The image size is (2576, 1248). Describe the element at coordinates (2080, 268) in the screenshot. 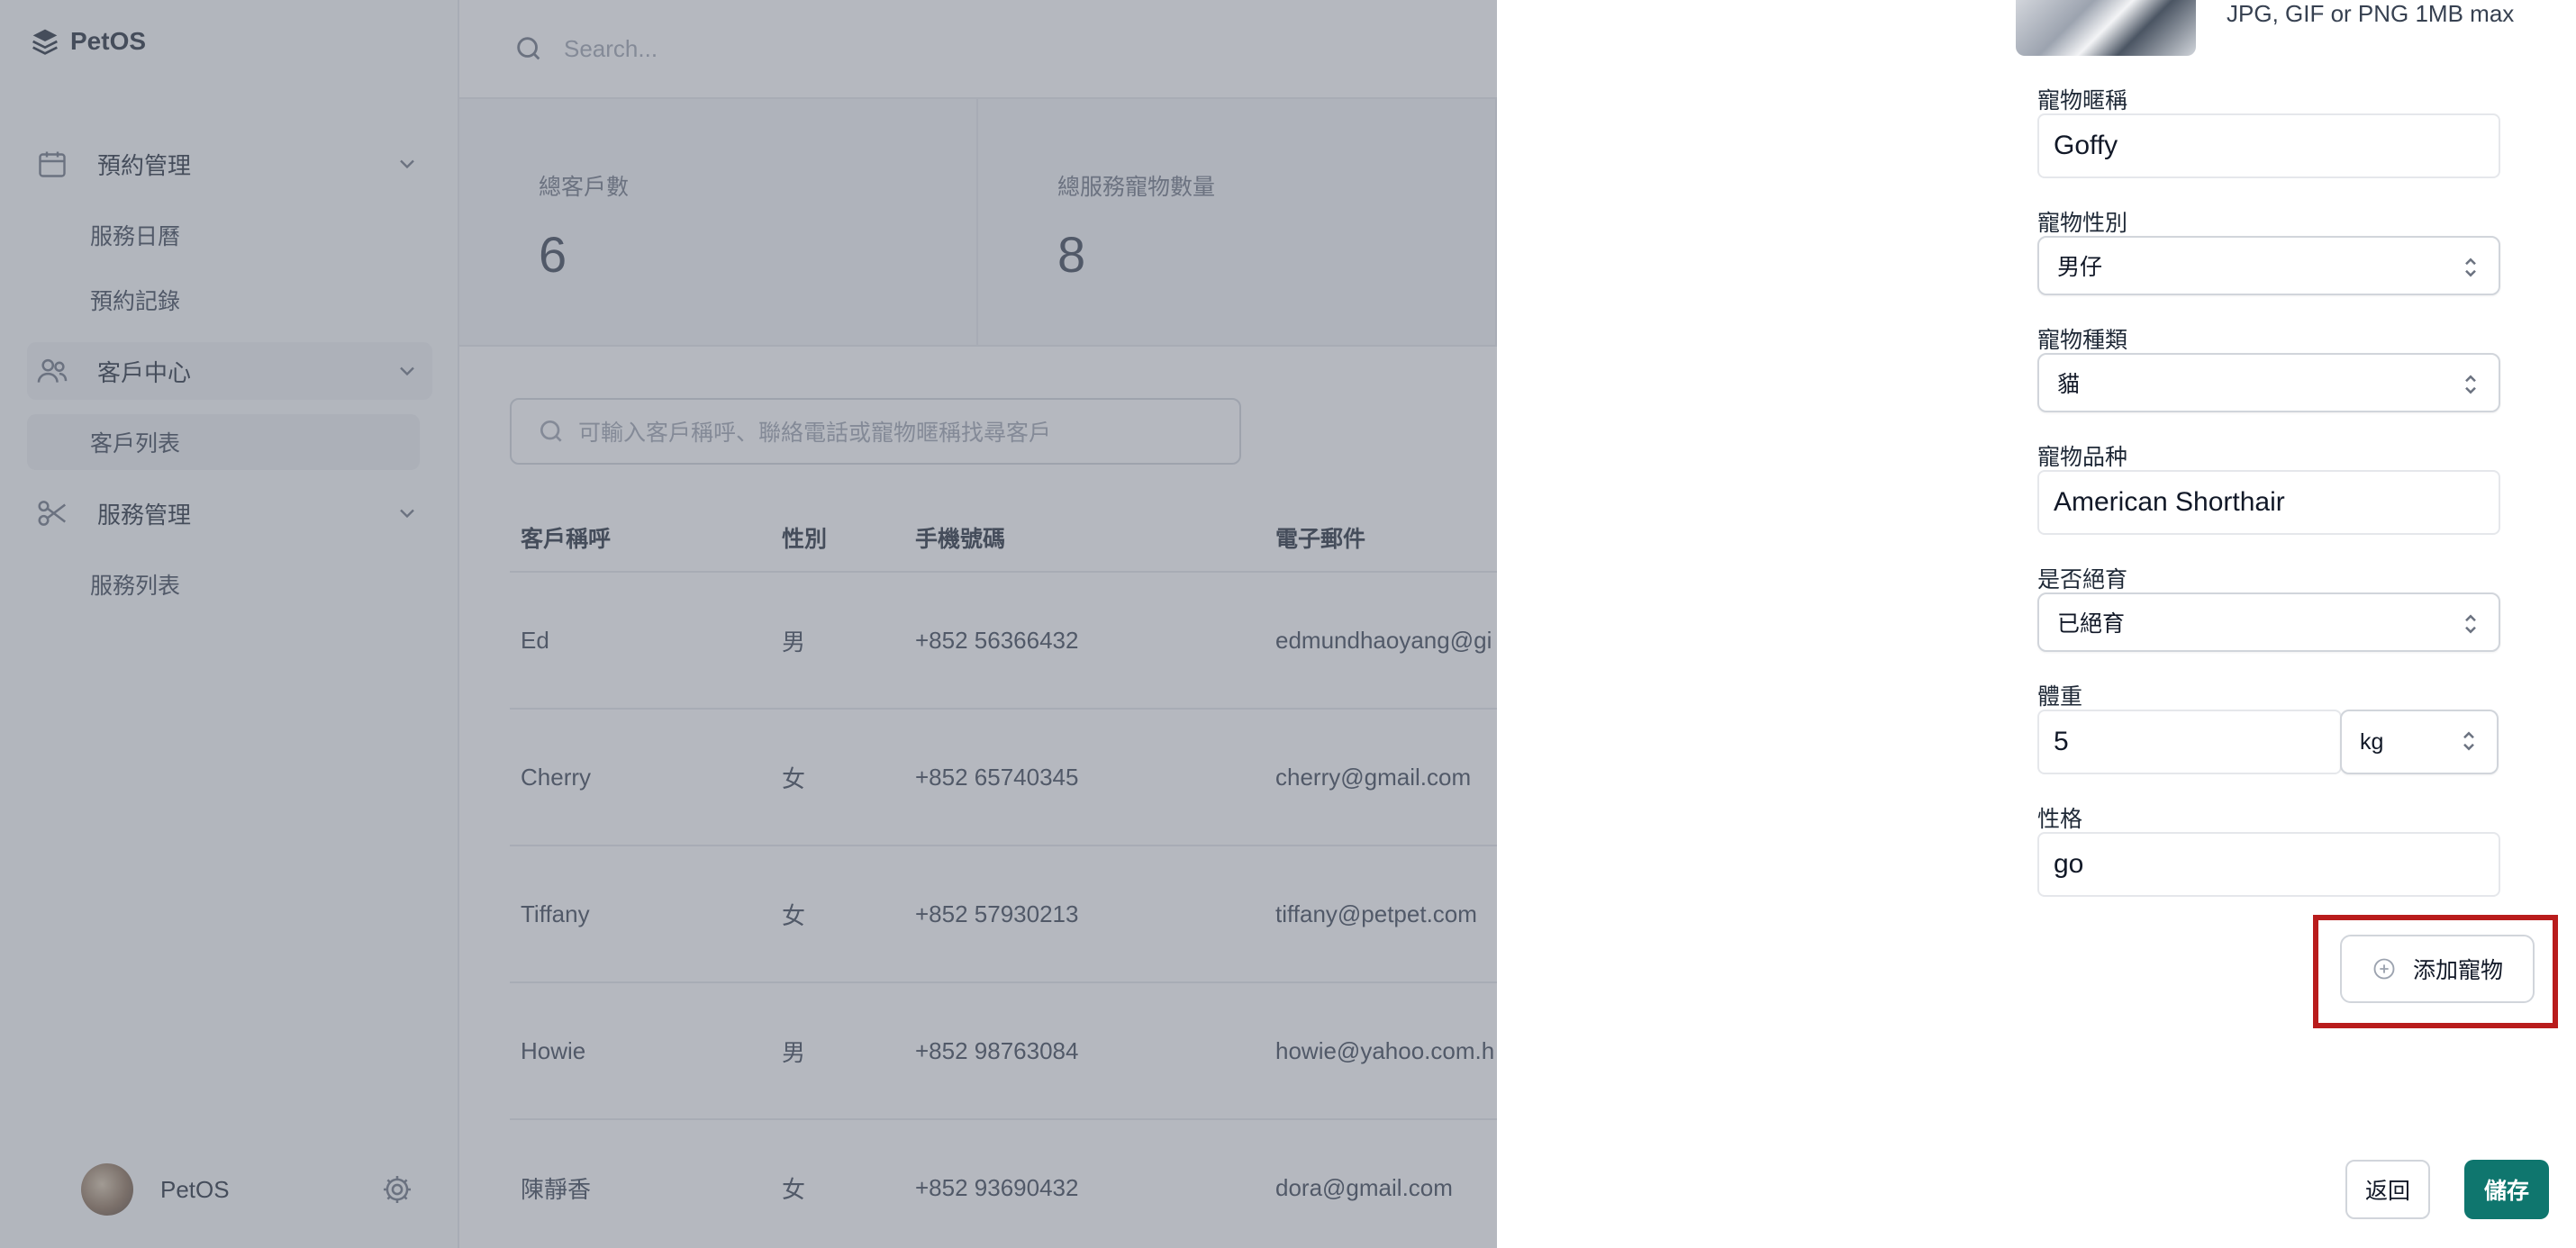

I see `gender-select-value: 男仔` at that location.